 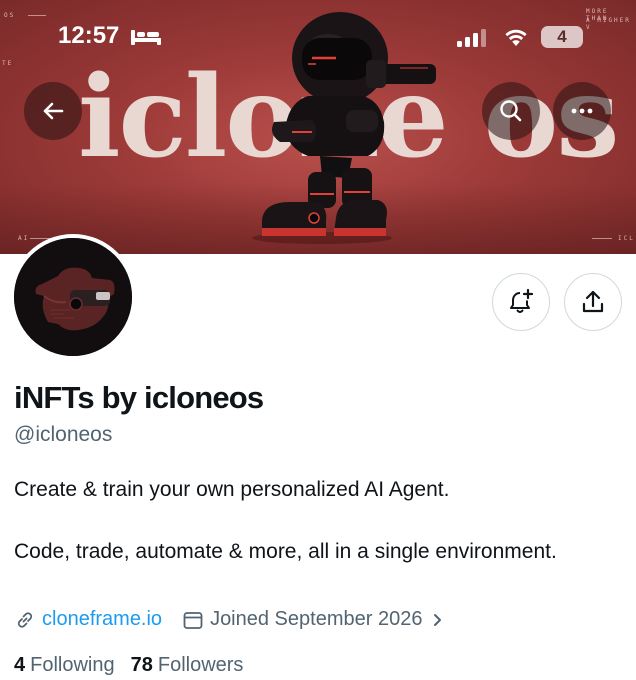 I want to click on more-options-button, so click(x=582, y=111).